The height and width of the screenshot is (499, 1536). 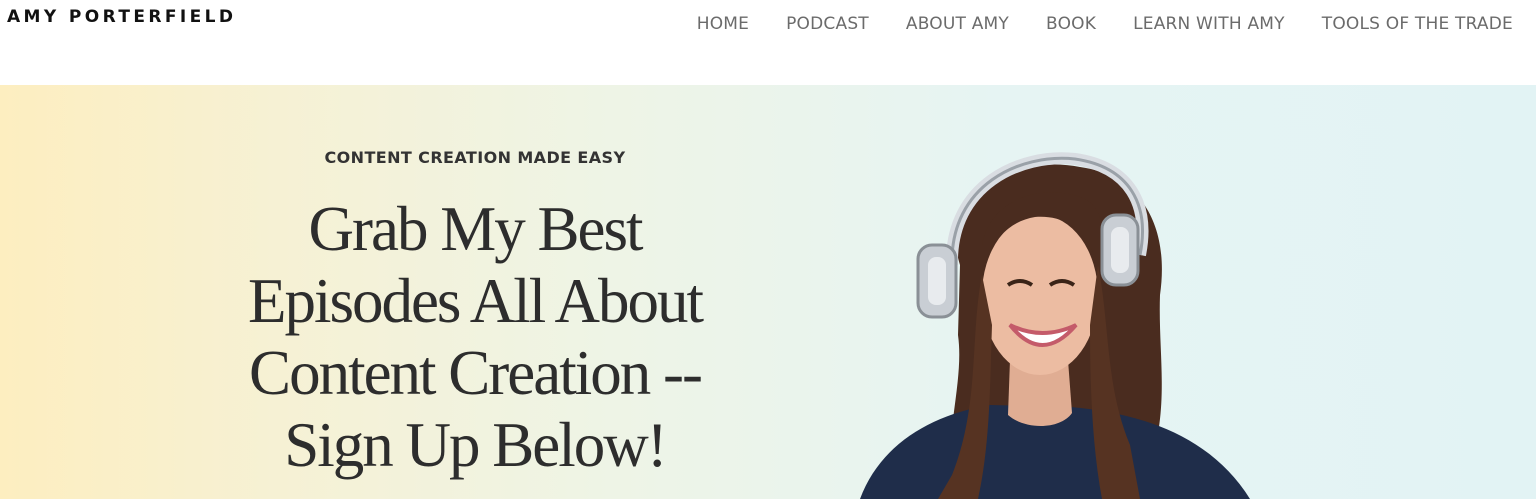 I want to click on headline-line: Grab My Best, so click(x=476, y=229).